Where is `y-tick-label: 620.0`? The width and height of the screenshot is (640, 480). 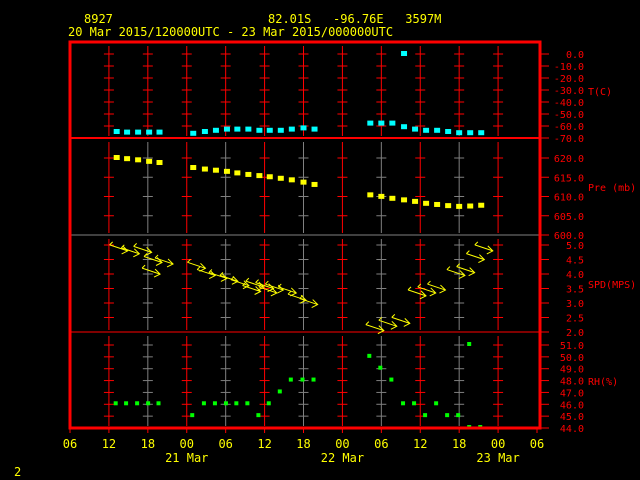
y-tick-label: 620.0 is located at coordinates (569, 159).